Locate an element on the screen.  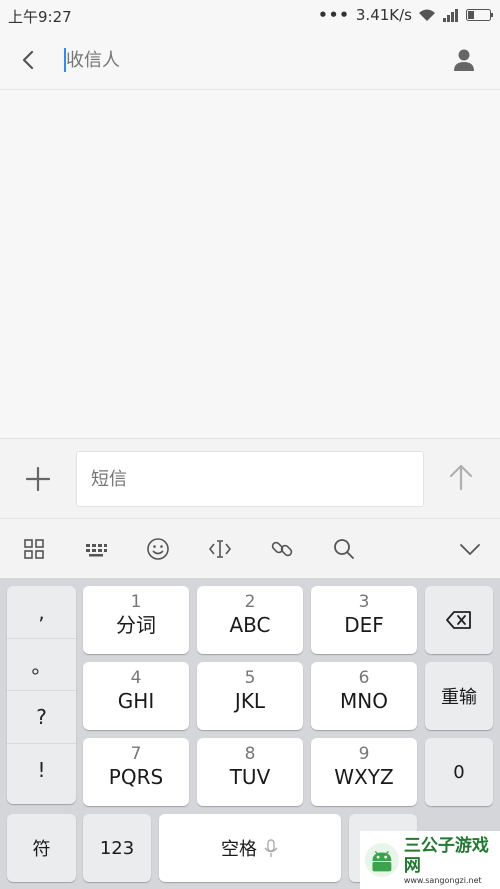
key-8: 8 TUV is located at coordinates (250, 772).